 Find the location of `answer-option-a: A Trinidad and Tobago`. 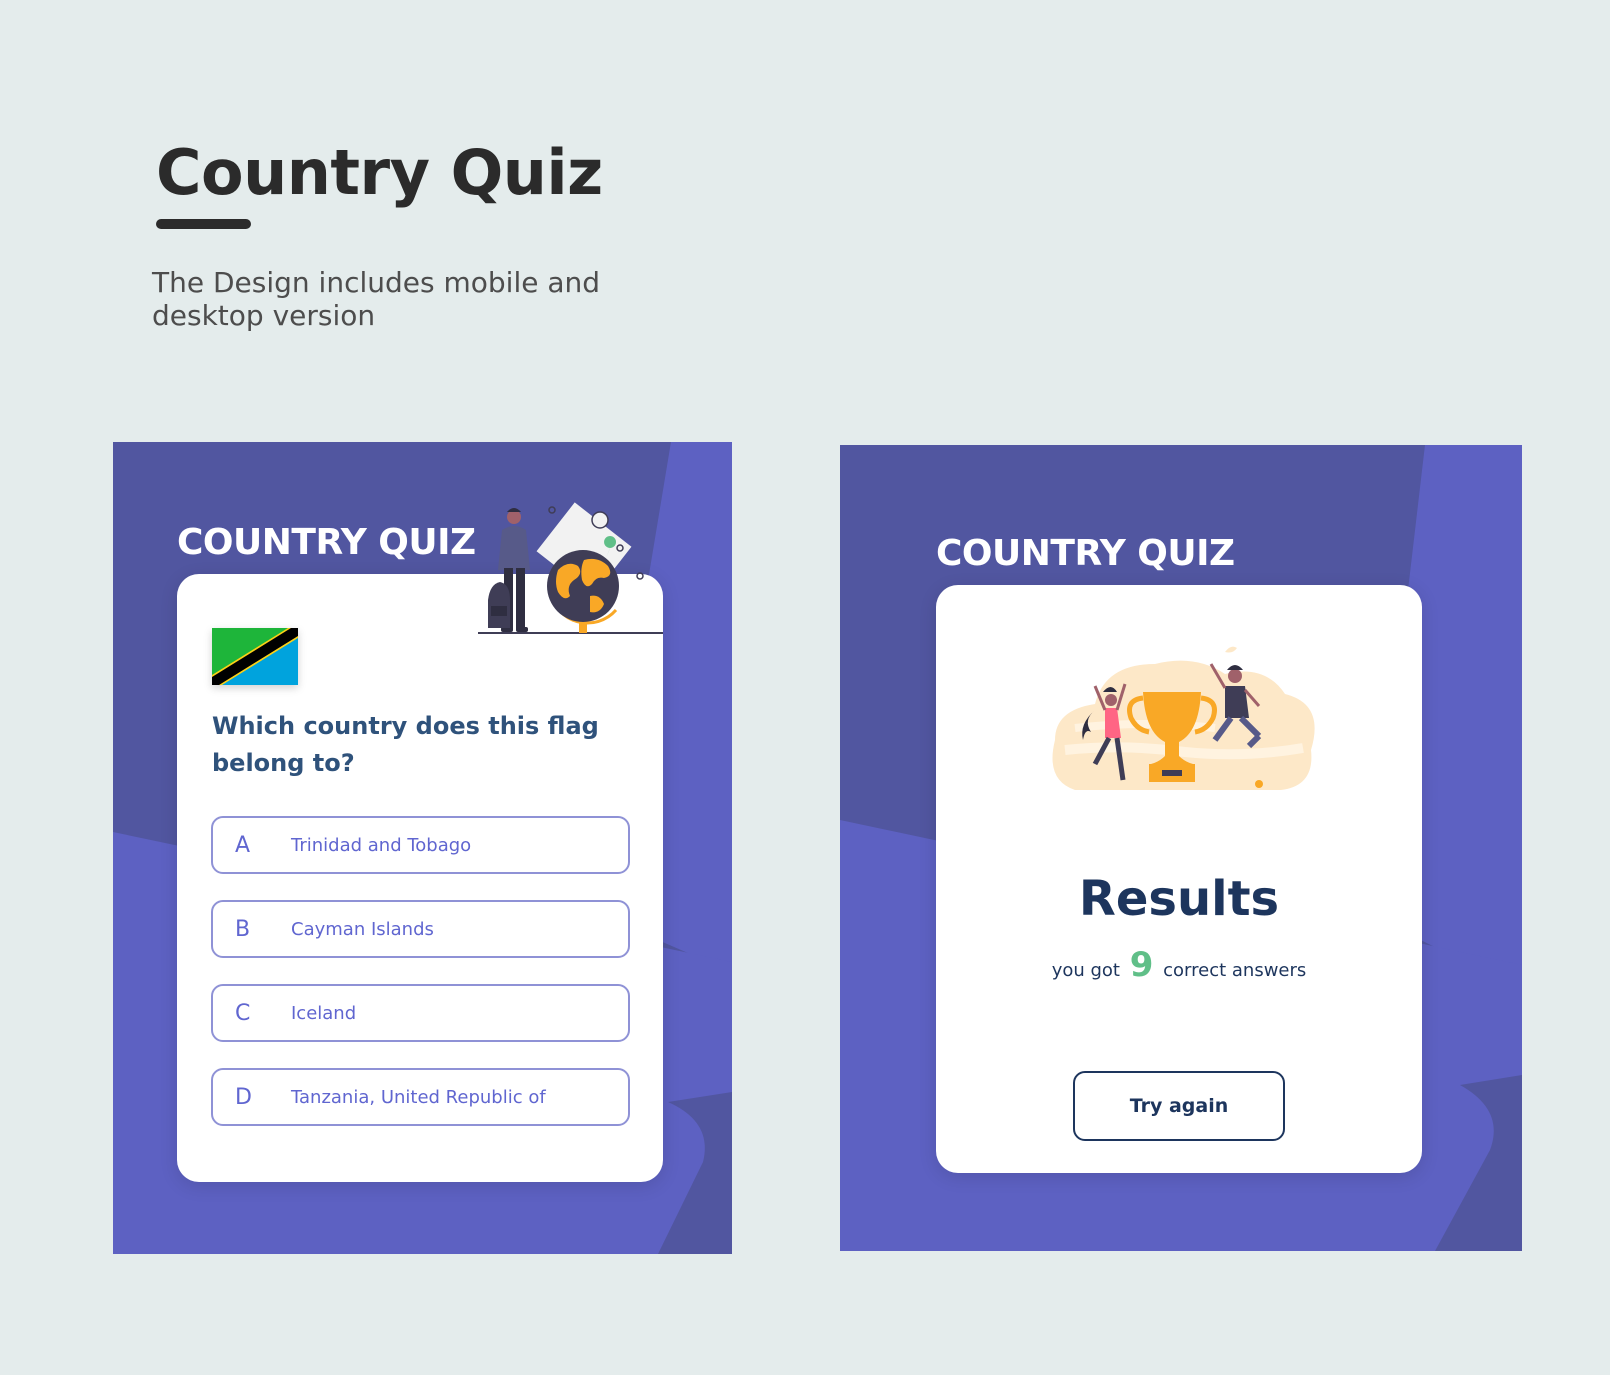

answer-option-a: A Trinidad and Tobago is located at coordinates (420, 845).